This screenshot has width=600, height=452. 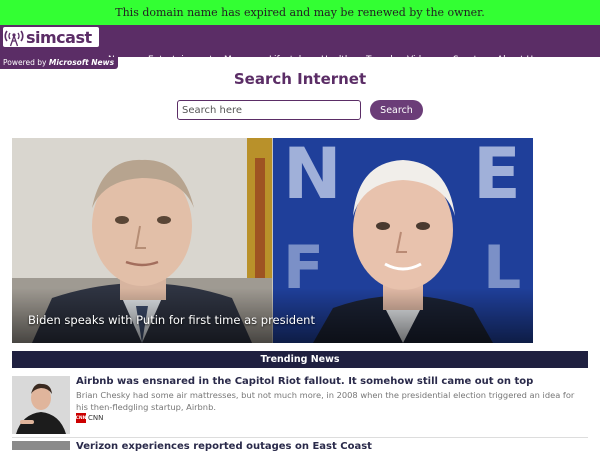 I want to click on simcast-logo: simcast, so click(x=51, y=37).